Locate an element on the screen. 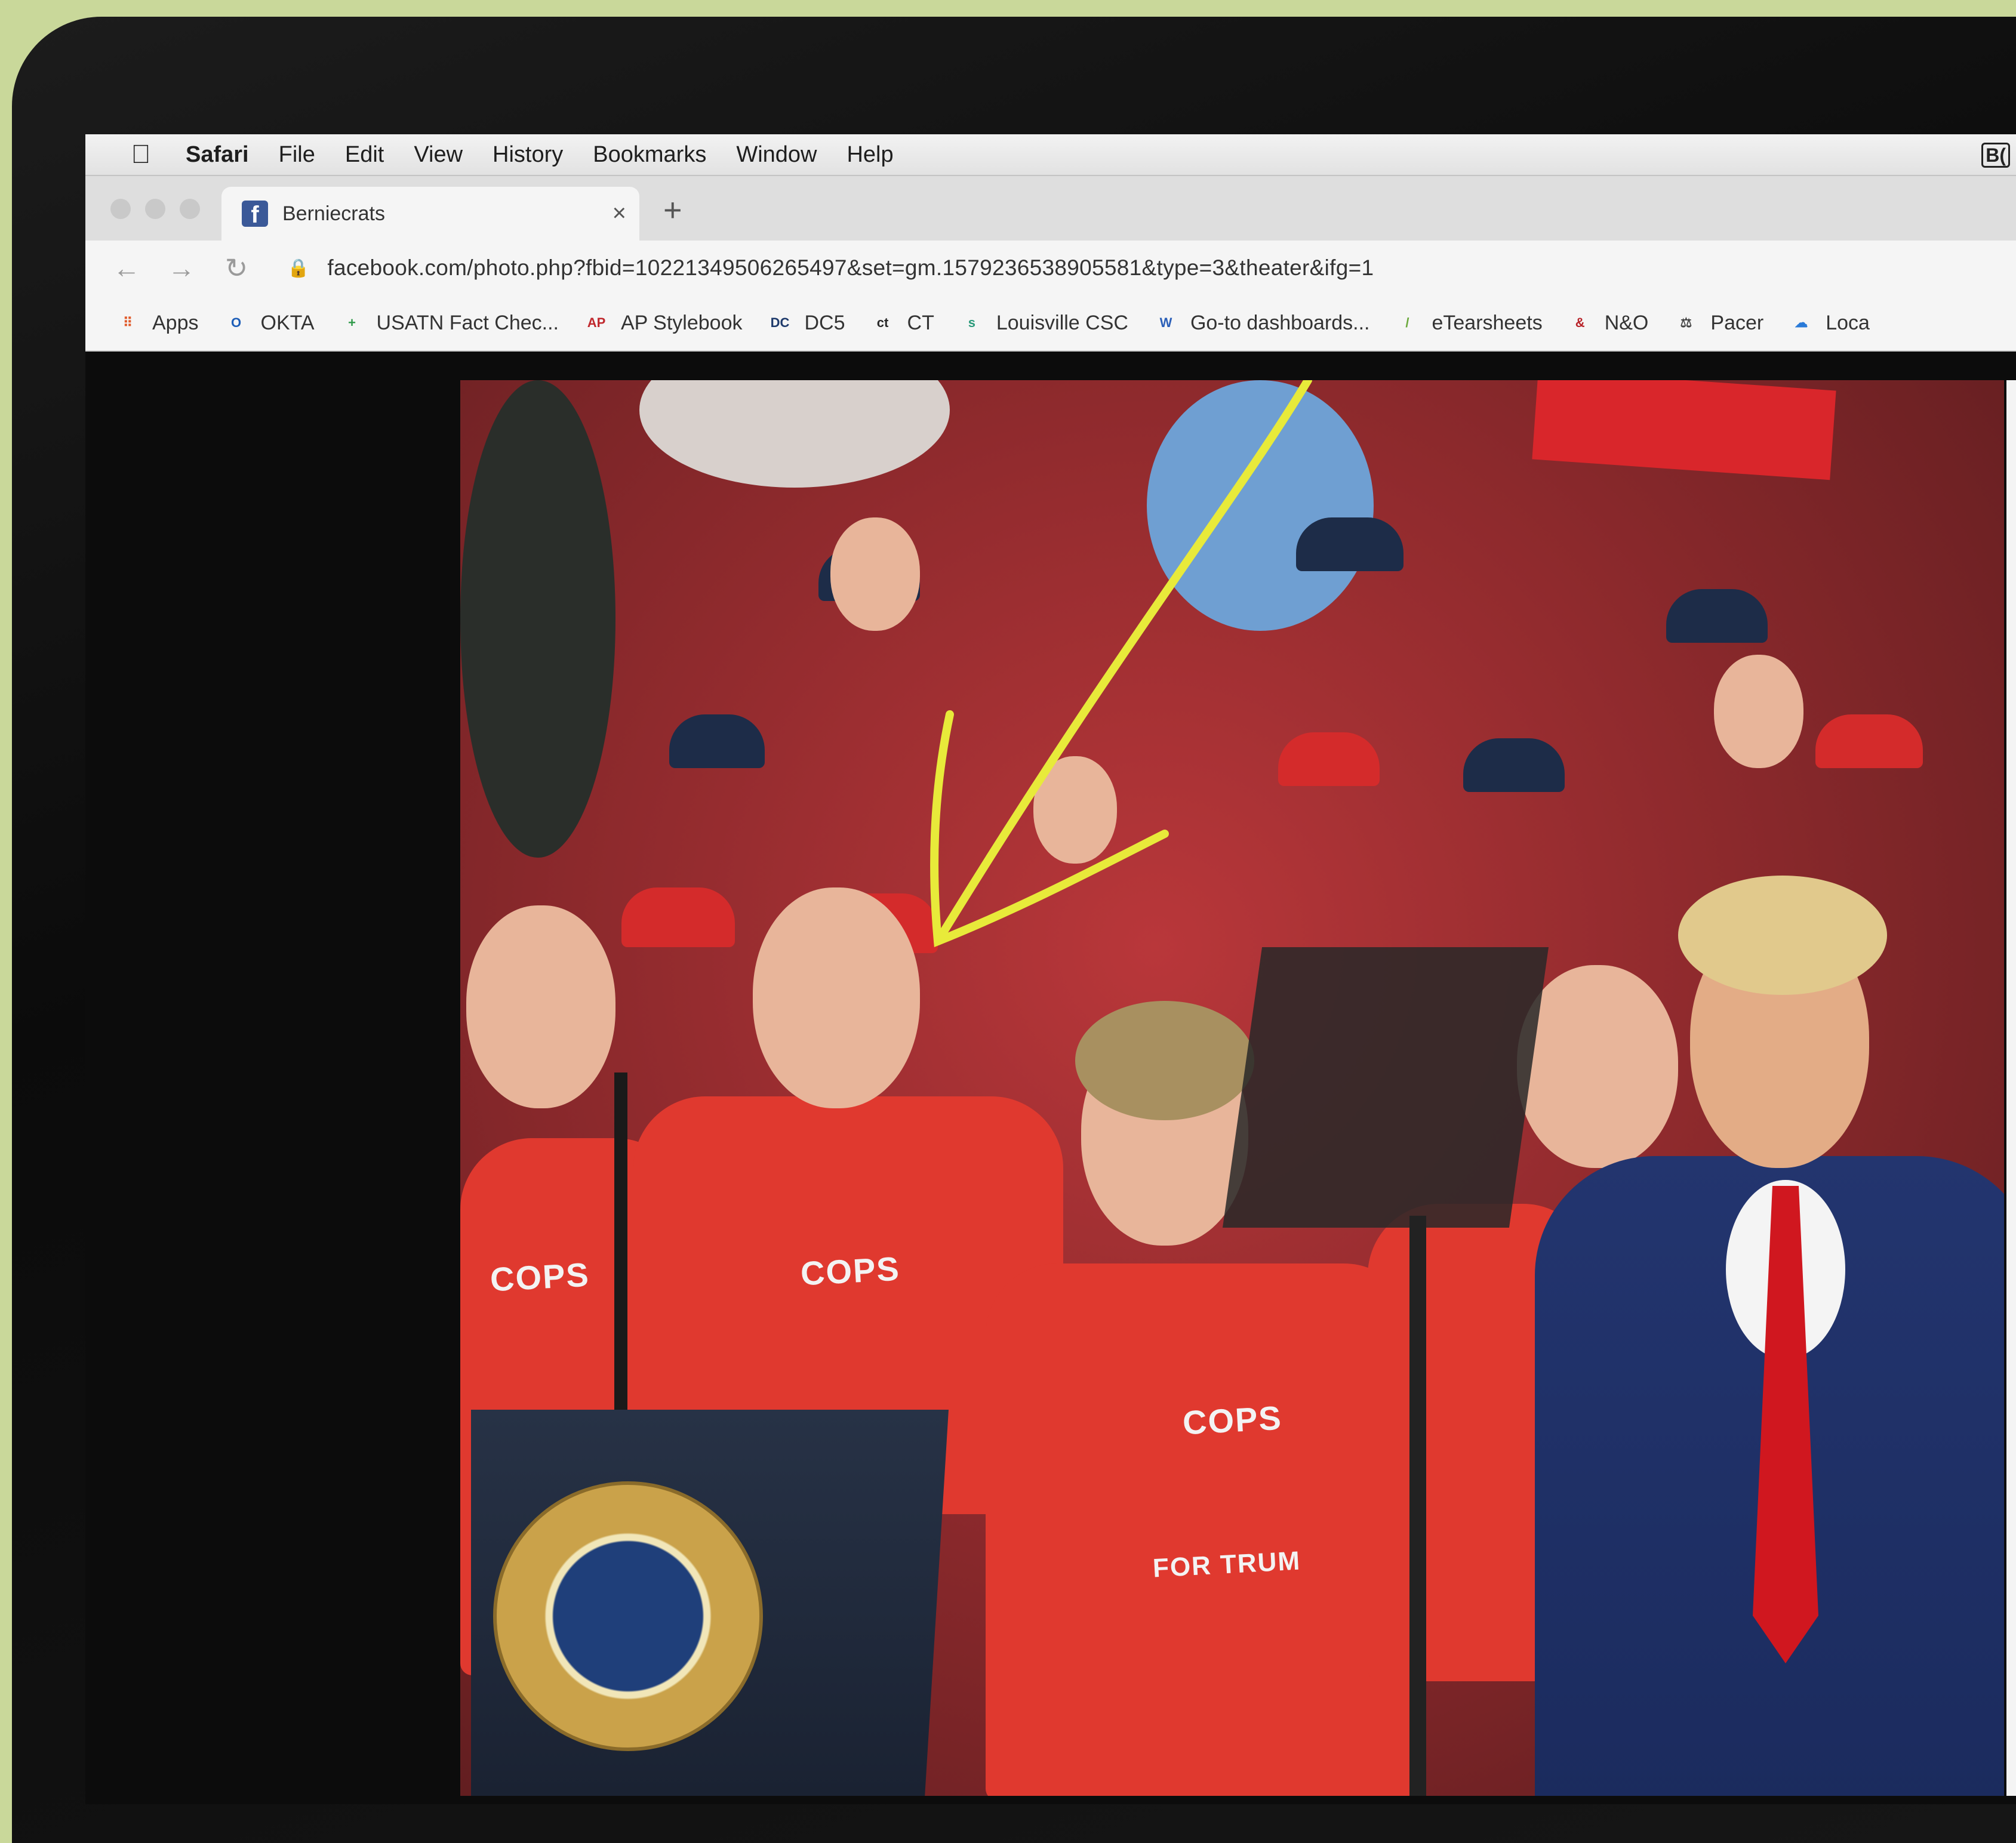 This screenshot has height=1843, width=2016. bookmark-label: Apps is located at coordinates (175, 322).